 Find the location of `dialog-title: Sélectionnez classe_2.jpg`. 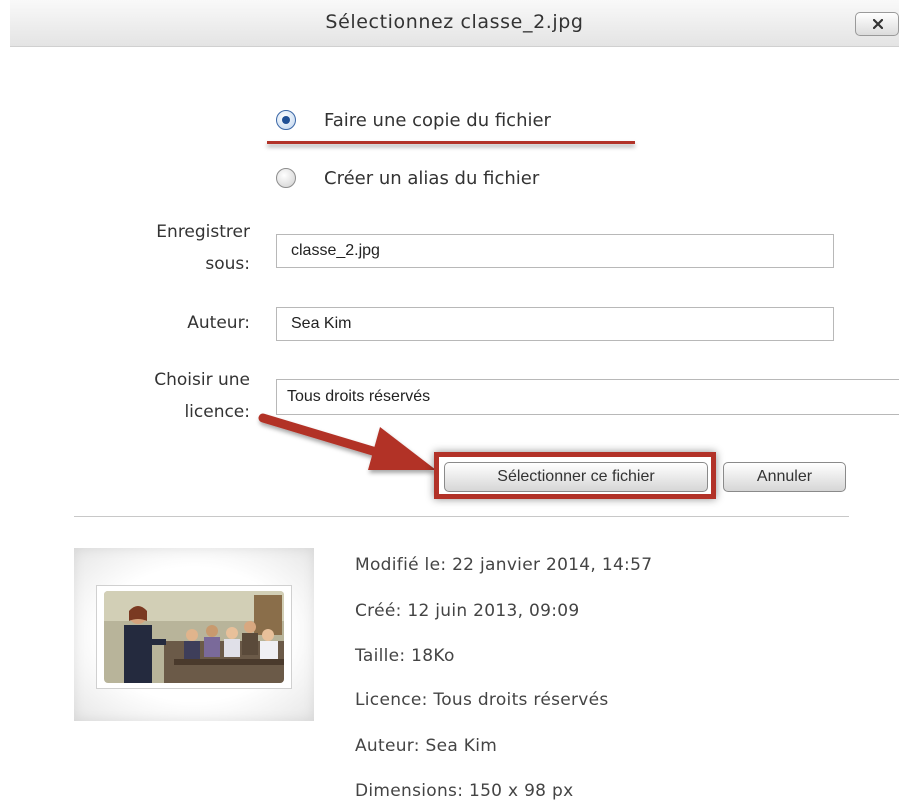

dialog-title: Sélectionnez classe_2.jpg is located at coordinates (454, 22).